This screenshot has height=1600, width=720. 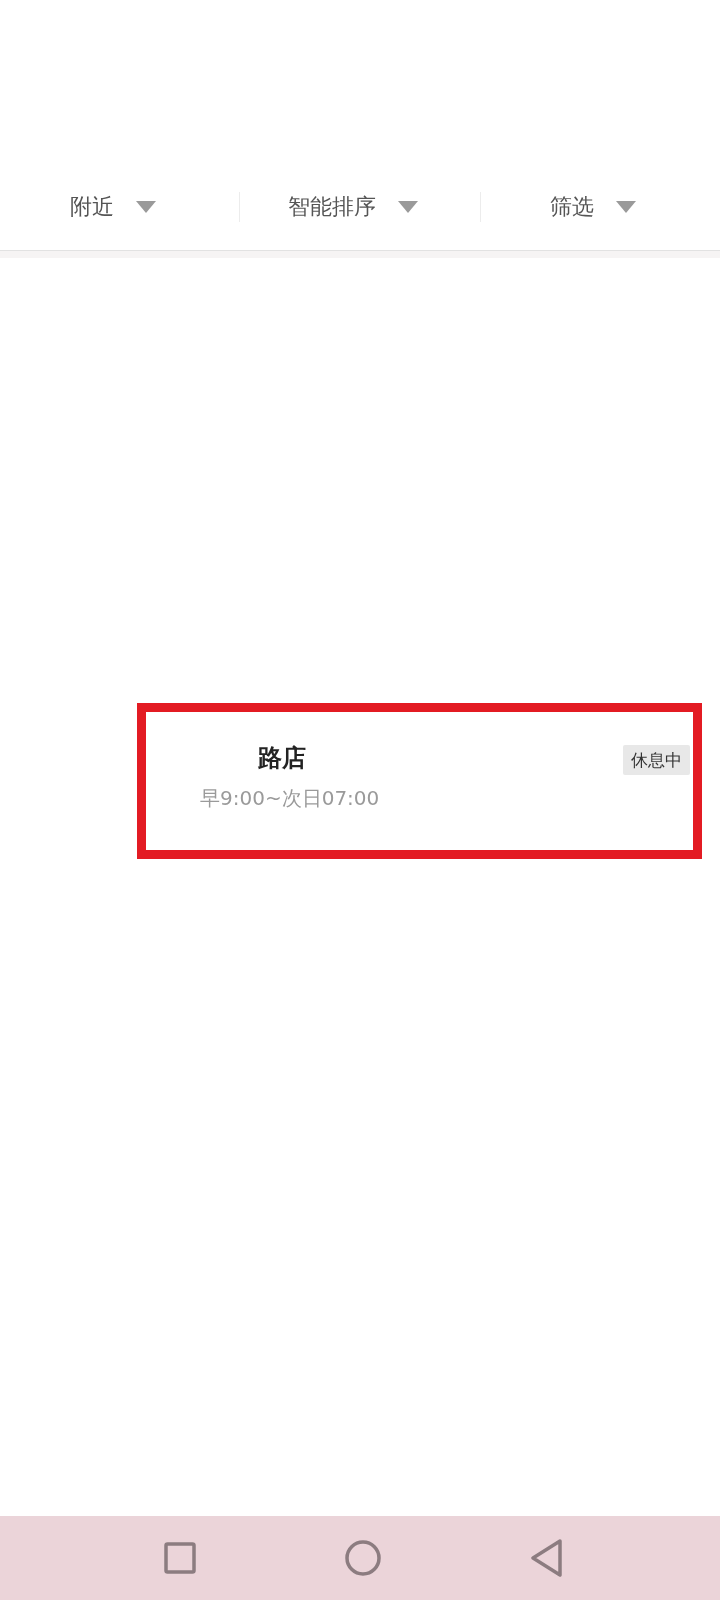 What do you see at coordinates (362, 1558) in the screenshot?
I see `circle-icon` at bounding box center [362, 1558].